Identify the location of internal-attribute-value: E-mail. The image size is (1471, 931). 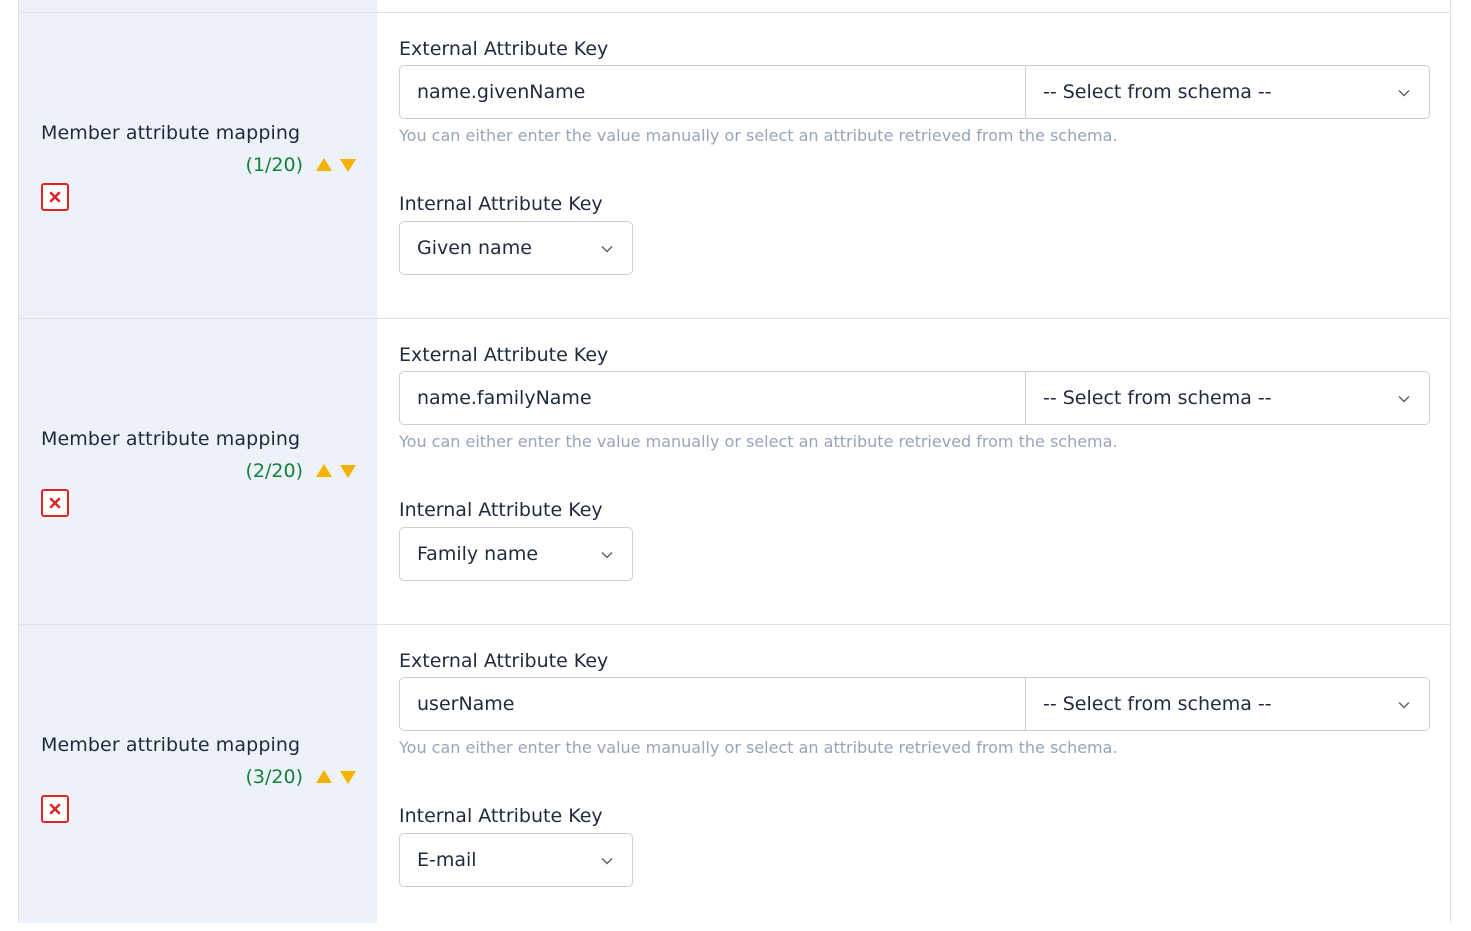
(447, 860).